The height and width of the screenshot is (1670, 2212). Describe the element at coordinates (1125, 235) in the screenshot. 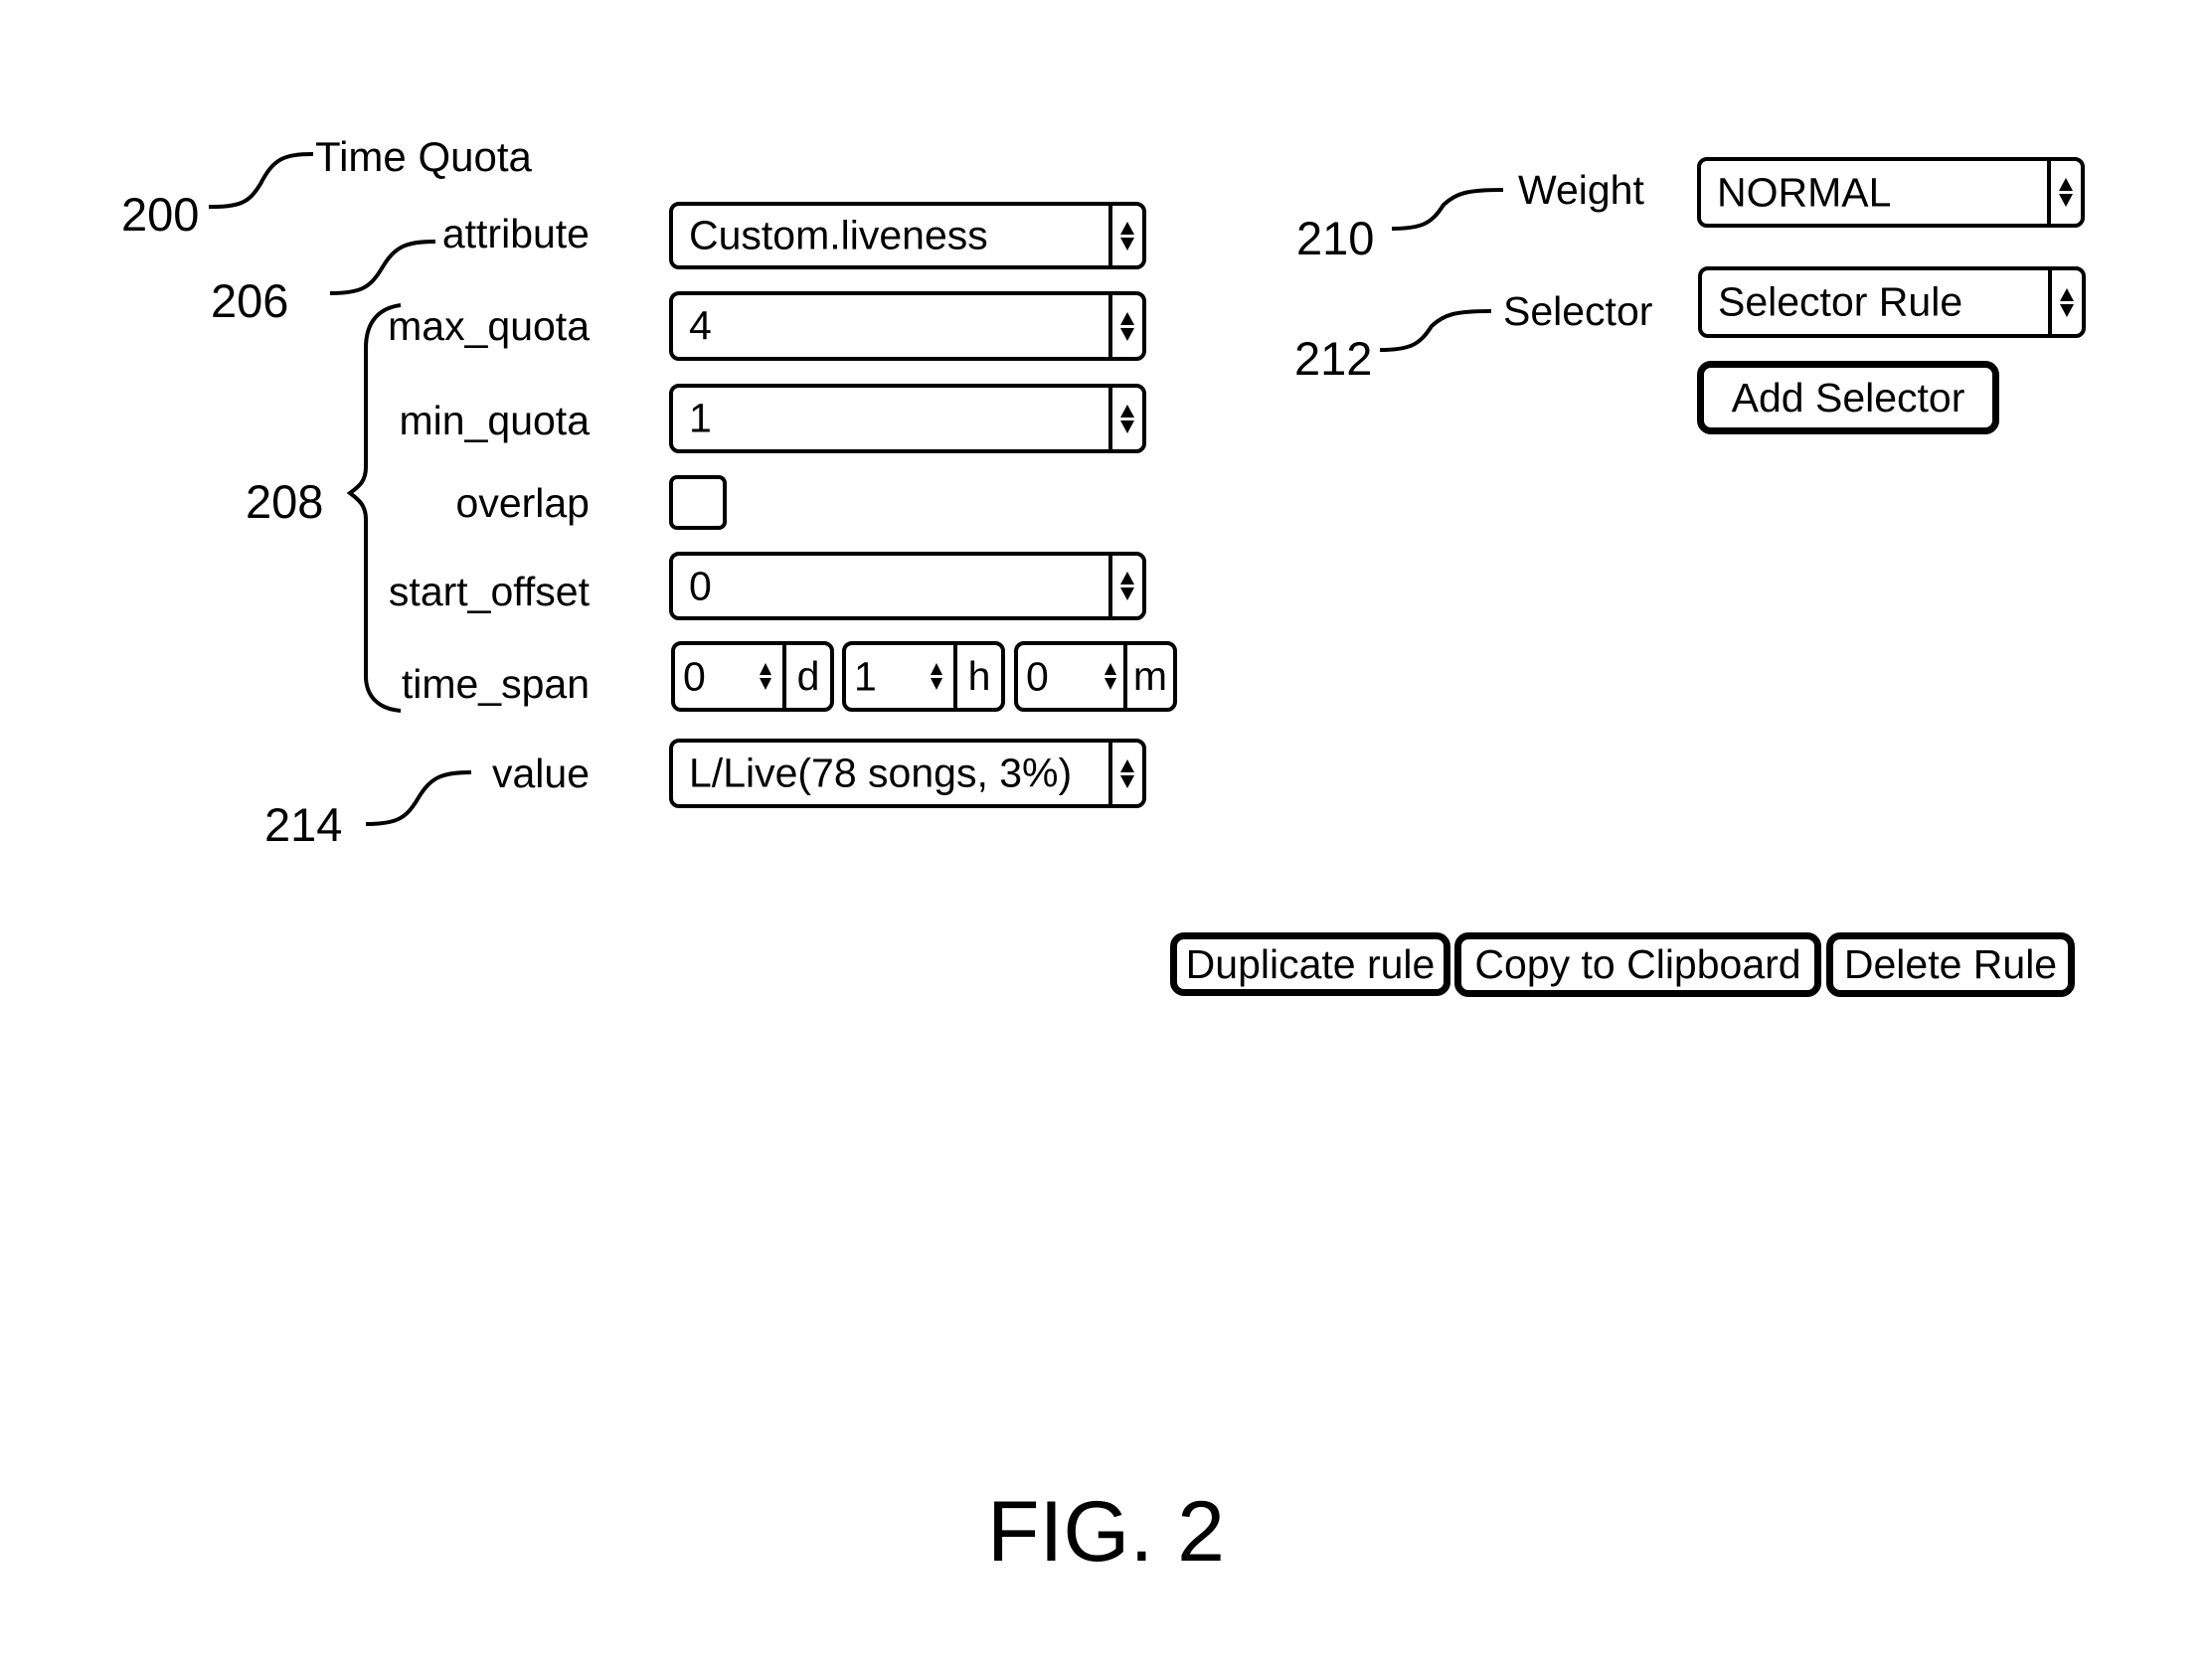

I see `attribute-spinner` at that location.